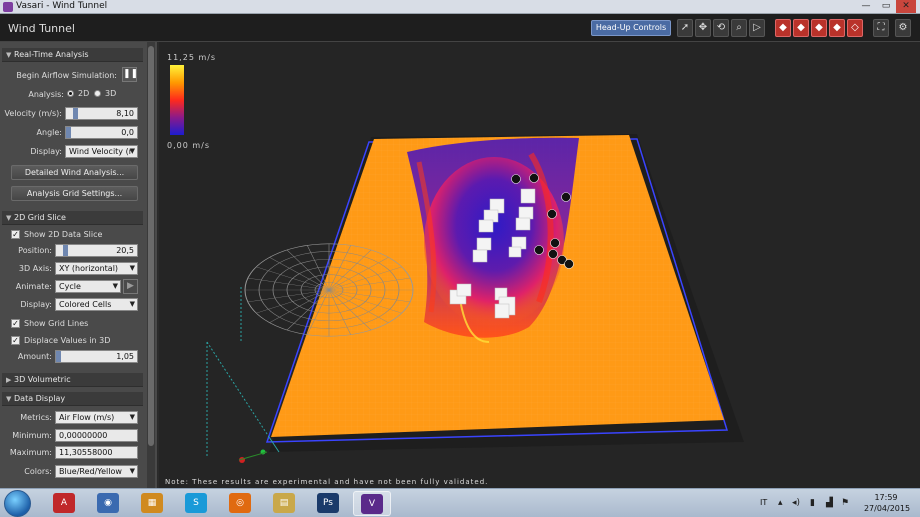 Image resolution: width=920 pixels, height=517 pixels. Describe the element at coordinates (96, 452) in the screenshot. I see `maximum-field: 11,30558000` at that location.